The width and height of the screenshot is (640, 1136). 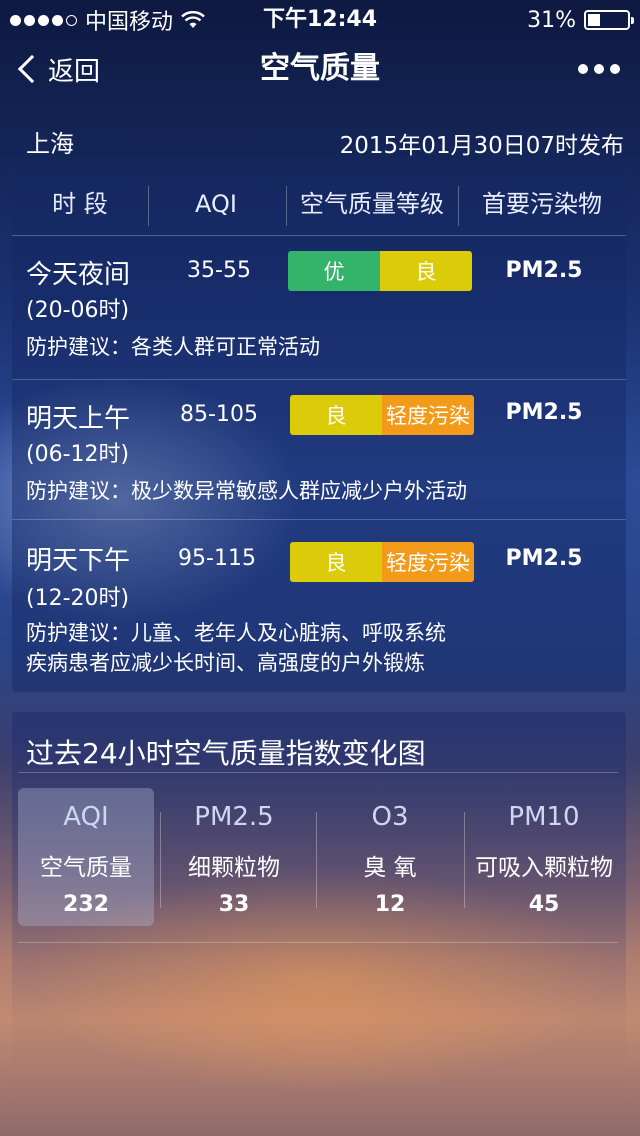 What do you see at coordinates (226, 753) in the screenshot?
I see `chart-section-title: 过去24小时空气质量指数变化图` at bounding box center [226, 753].